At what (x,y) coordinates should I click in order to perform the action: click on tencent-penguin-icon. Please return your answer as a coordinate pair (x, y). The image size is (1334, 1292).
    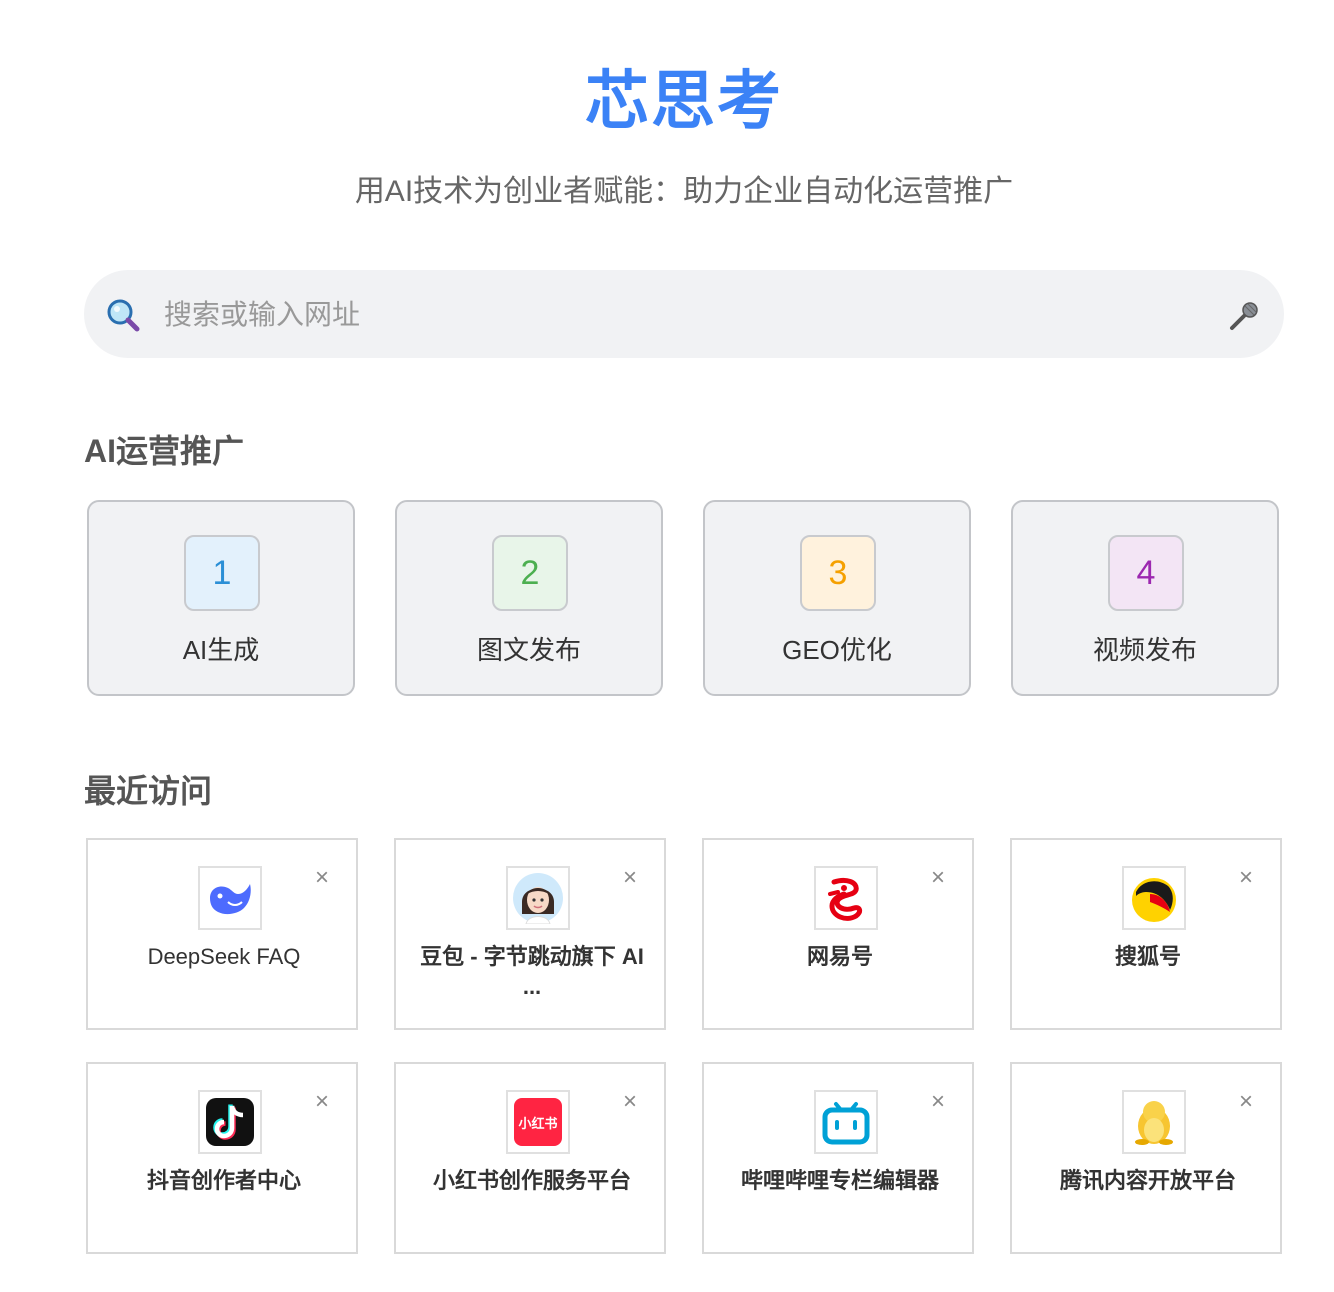
    Looking at the image, I should click on (1154, 1122).